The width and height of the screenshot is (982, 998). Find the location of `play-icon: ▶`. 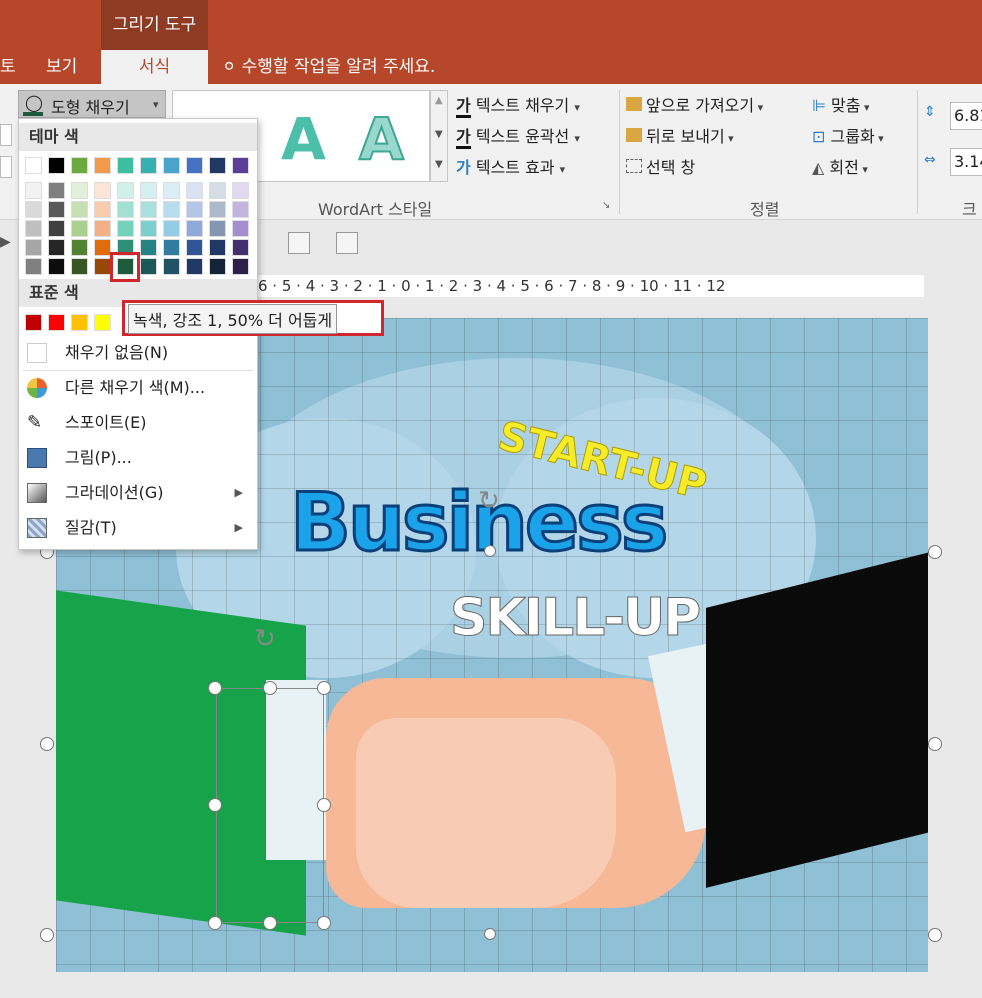

play-icon: ▶ is located at coordinates (5, 242).